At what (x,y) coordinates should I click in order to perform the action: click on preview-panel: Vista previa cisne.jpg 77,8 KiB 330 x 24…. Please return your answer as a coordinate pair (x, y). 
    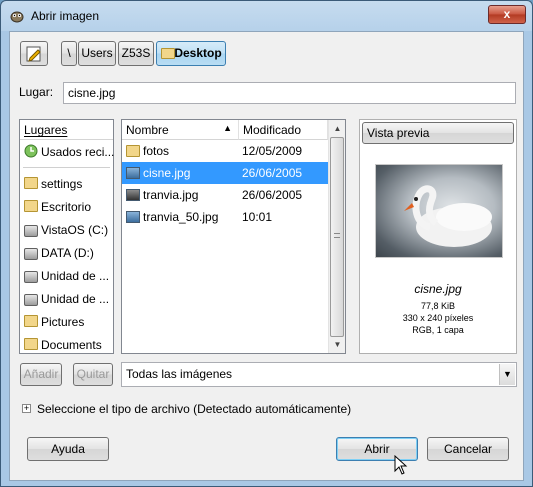
    Looking at the image, I should click on (438, 236).